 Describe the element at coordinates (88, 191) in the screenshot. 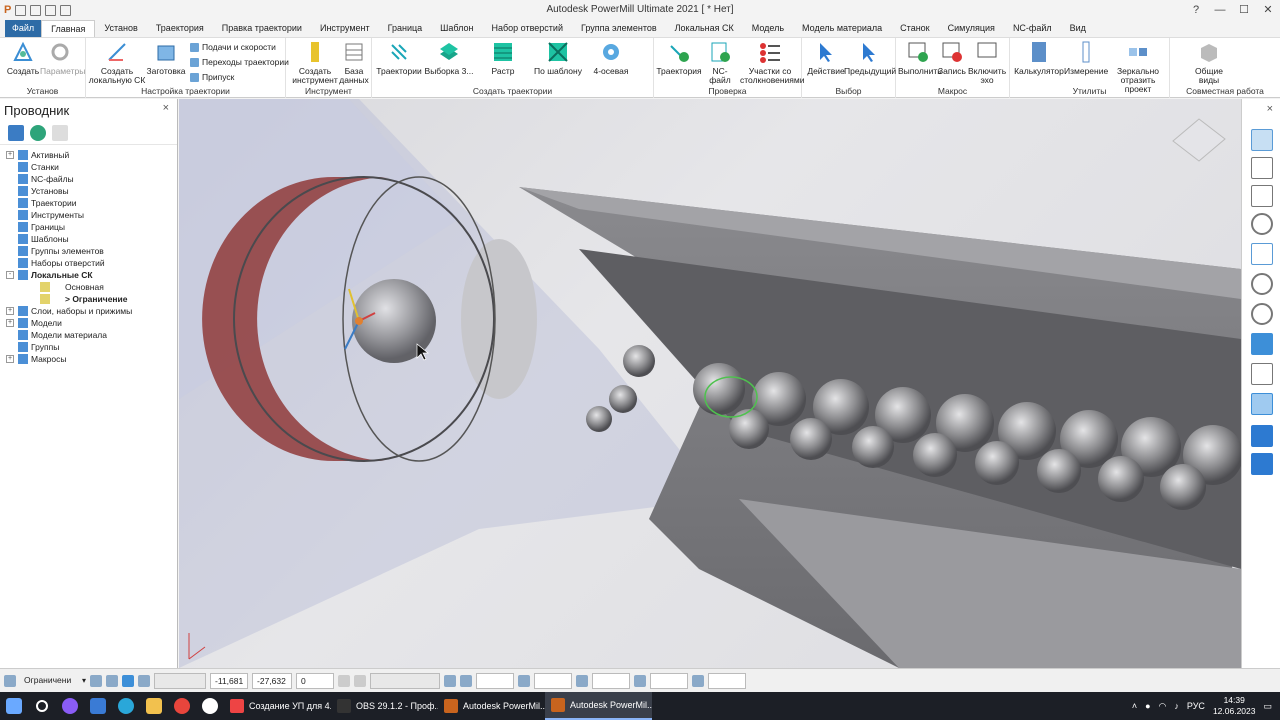

I see `tree-item: Установы` at that location.